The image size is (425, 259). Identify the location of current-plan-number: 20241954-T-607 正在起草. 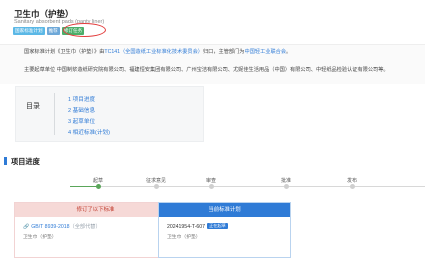
(197, 226).